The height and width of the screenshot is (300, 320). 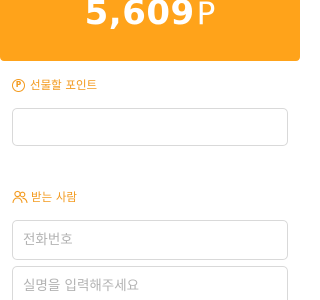 I want to click on recipient-label-text: 받는 사람, so click(x=54, y=197).